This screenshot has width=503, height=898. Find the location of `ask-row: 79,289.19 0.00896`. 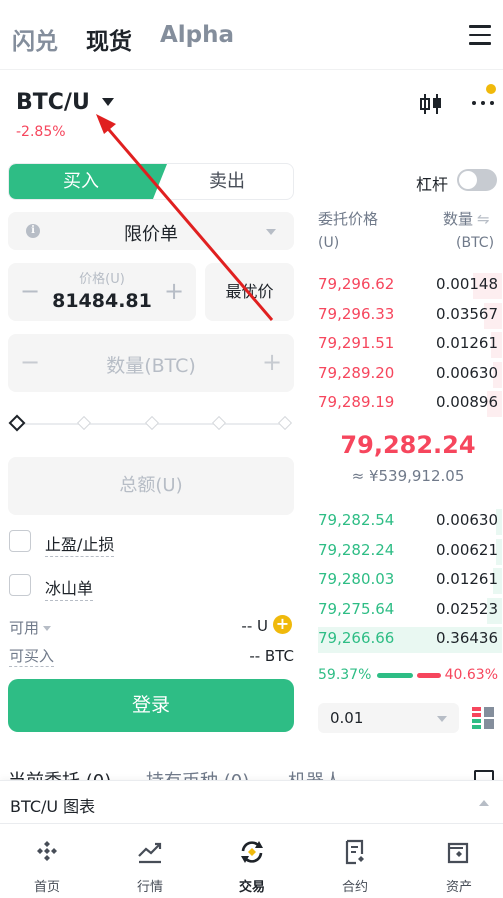

ask-row: 79,289.19 0.00896 is located at coordinates (410, 404).